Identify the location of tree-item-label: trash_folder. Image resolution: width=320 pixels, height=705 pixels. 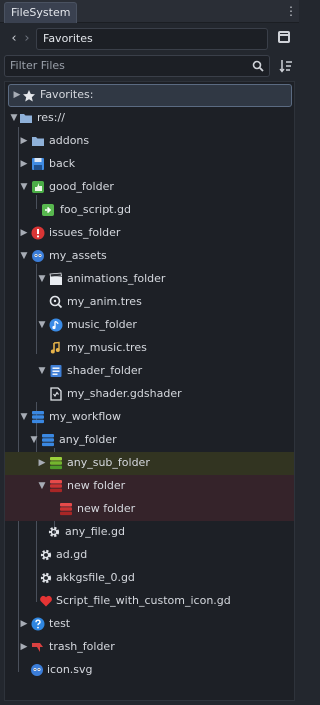
(82, 646).